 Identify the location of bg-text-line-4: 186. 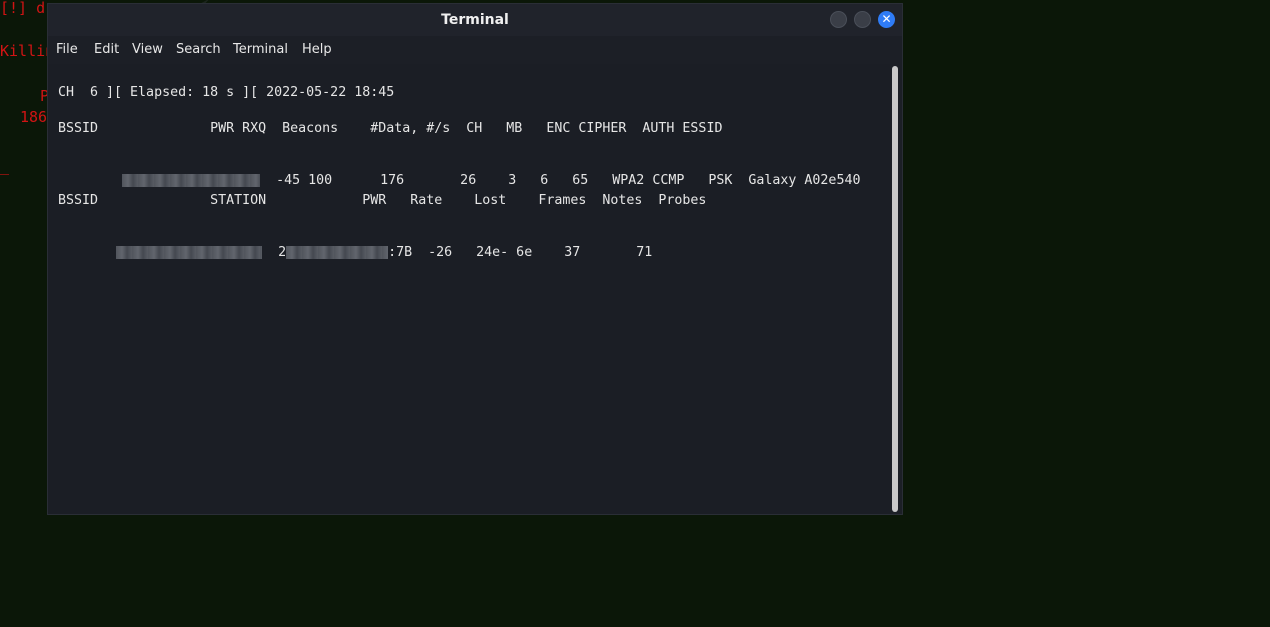
(34, 117).